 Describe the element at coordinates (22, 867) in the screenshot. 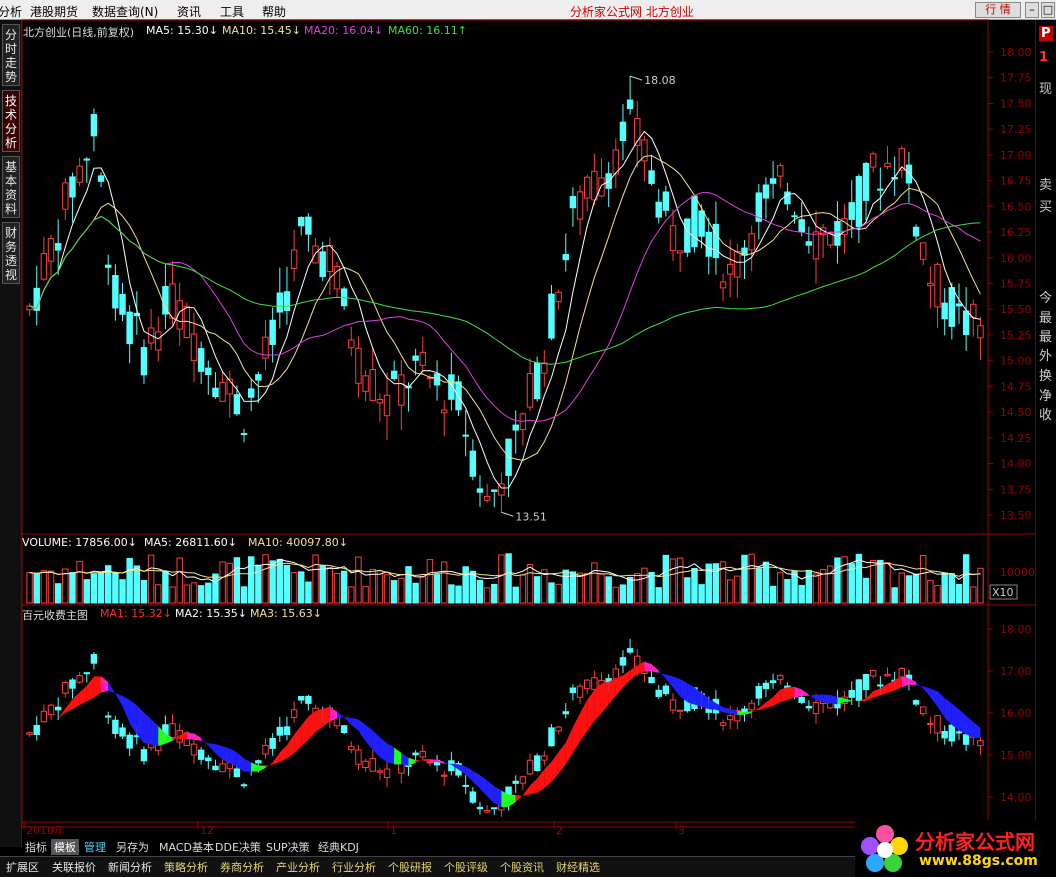

I see `bar-extend: 扩展区` at that location.